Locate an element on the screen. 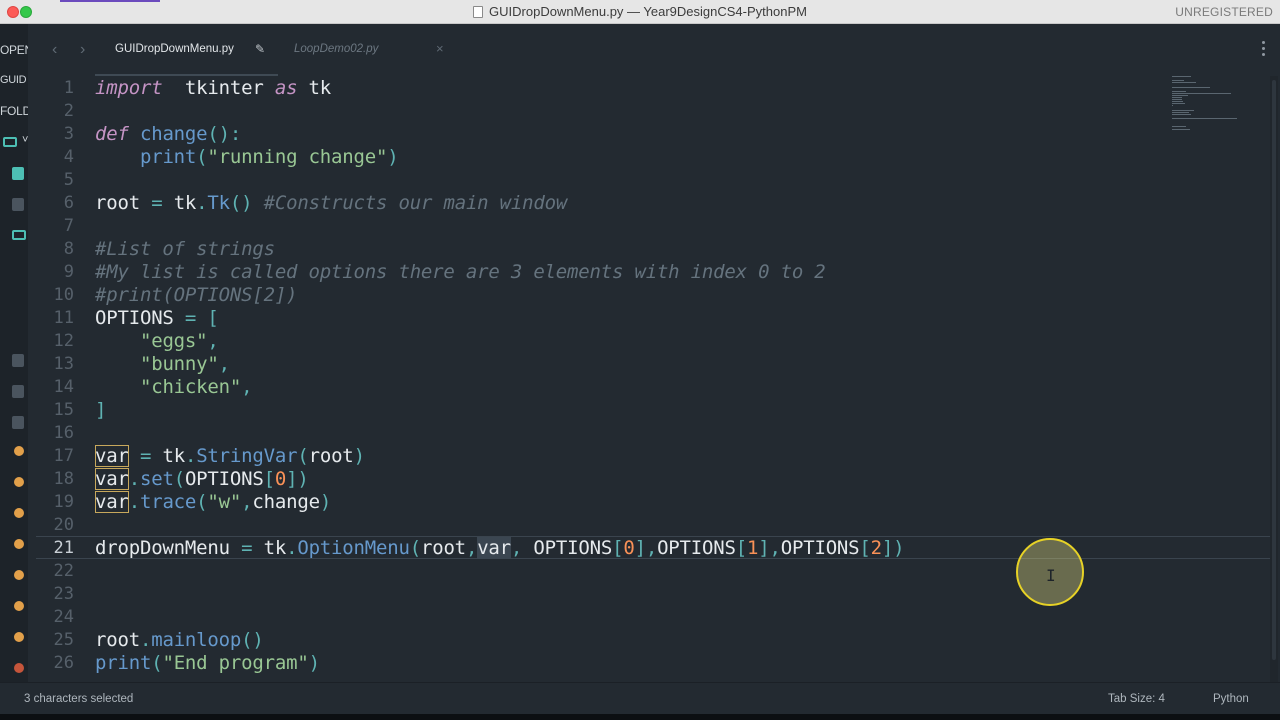  code-token: change is located at coordinates (173, 134).